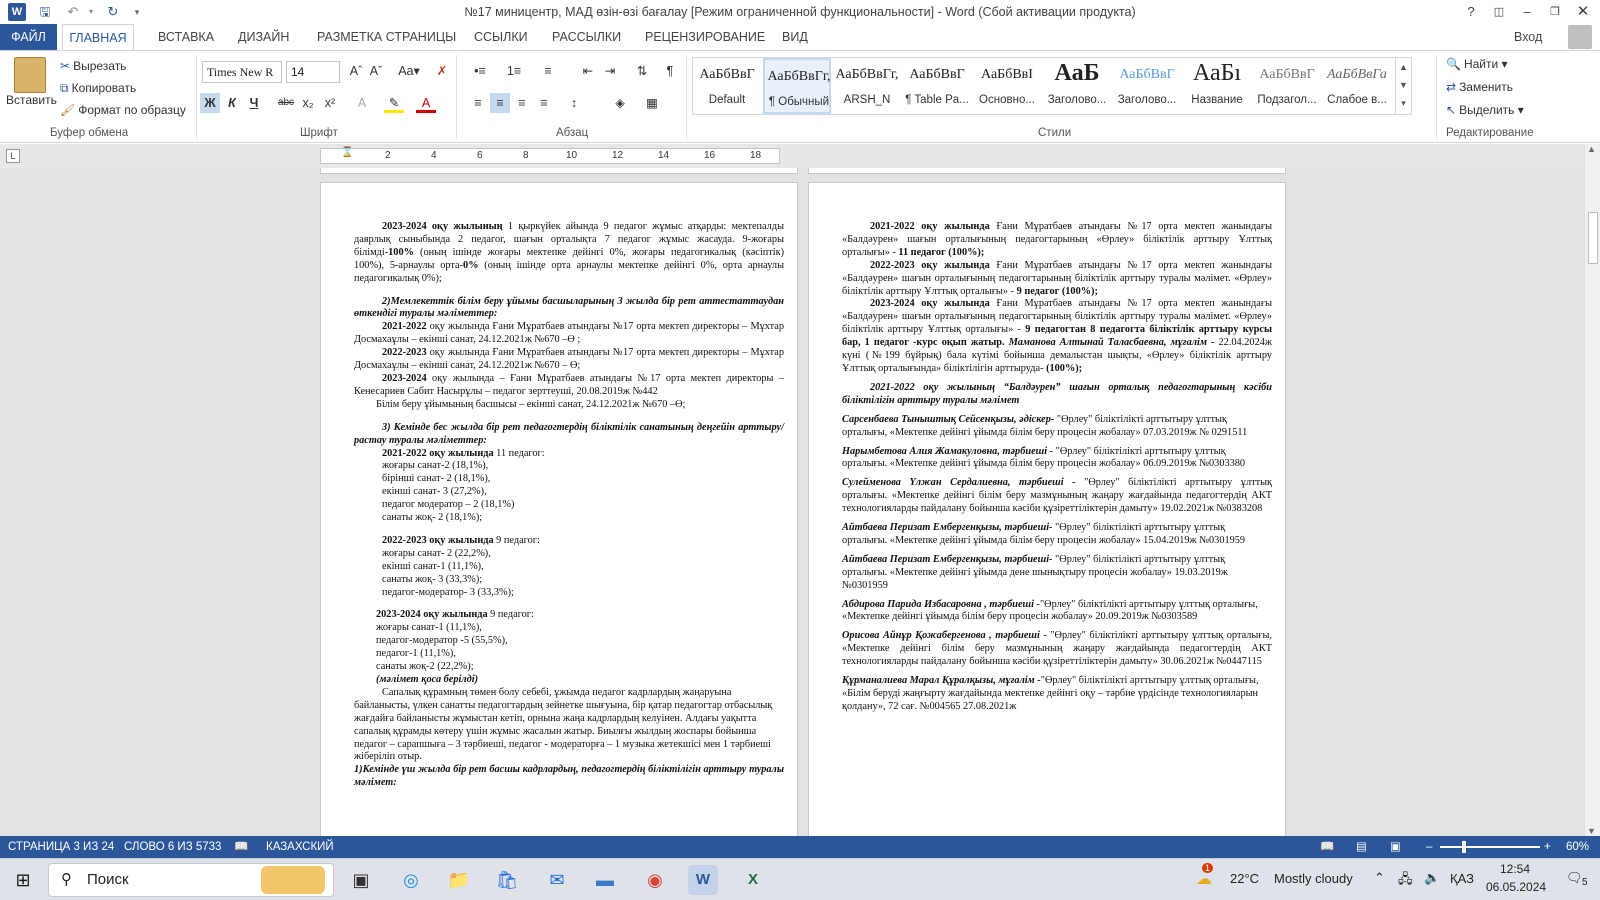 This screenshot has height=900, width=1600. I want to click on web-layout-icon: ▣, so click(1395, 847).